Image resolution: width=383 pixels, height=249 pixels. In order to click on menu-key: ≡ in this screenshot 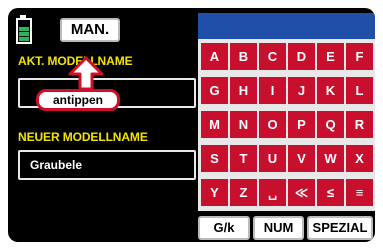, I will do `click(359, 192)`.